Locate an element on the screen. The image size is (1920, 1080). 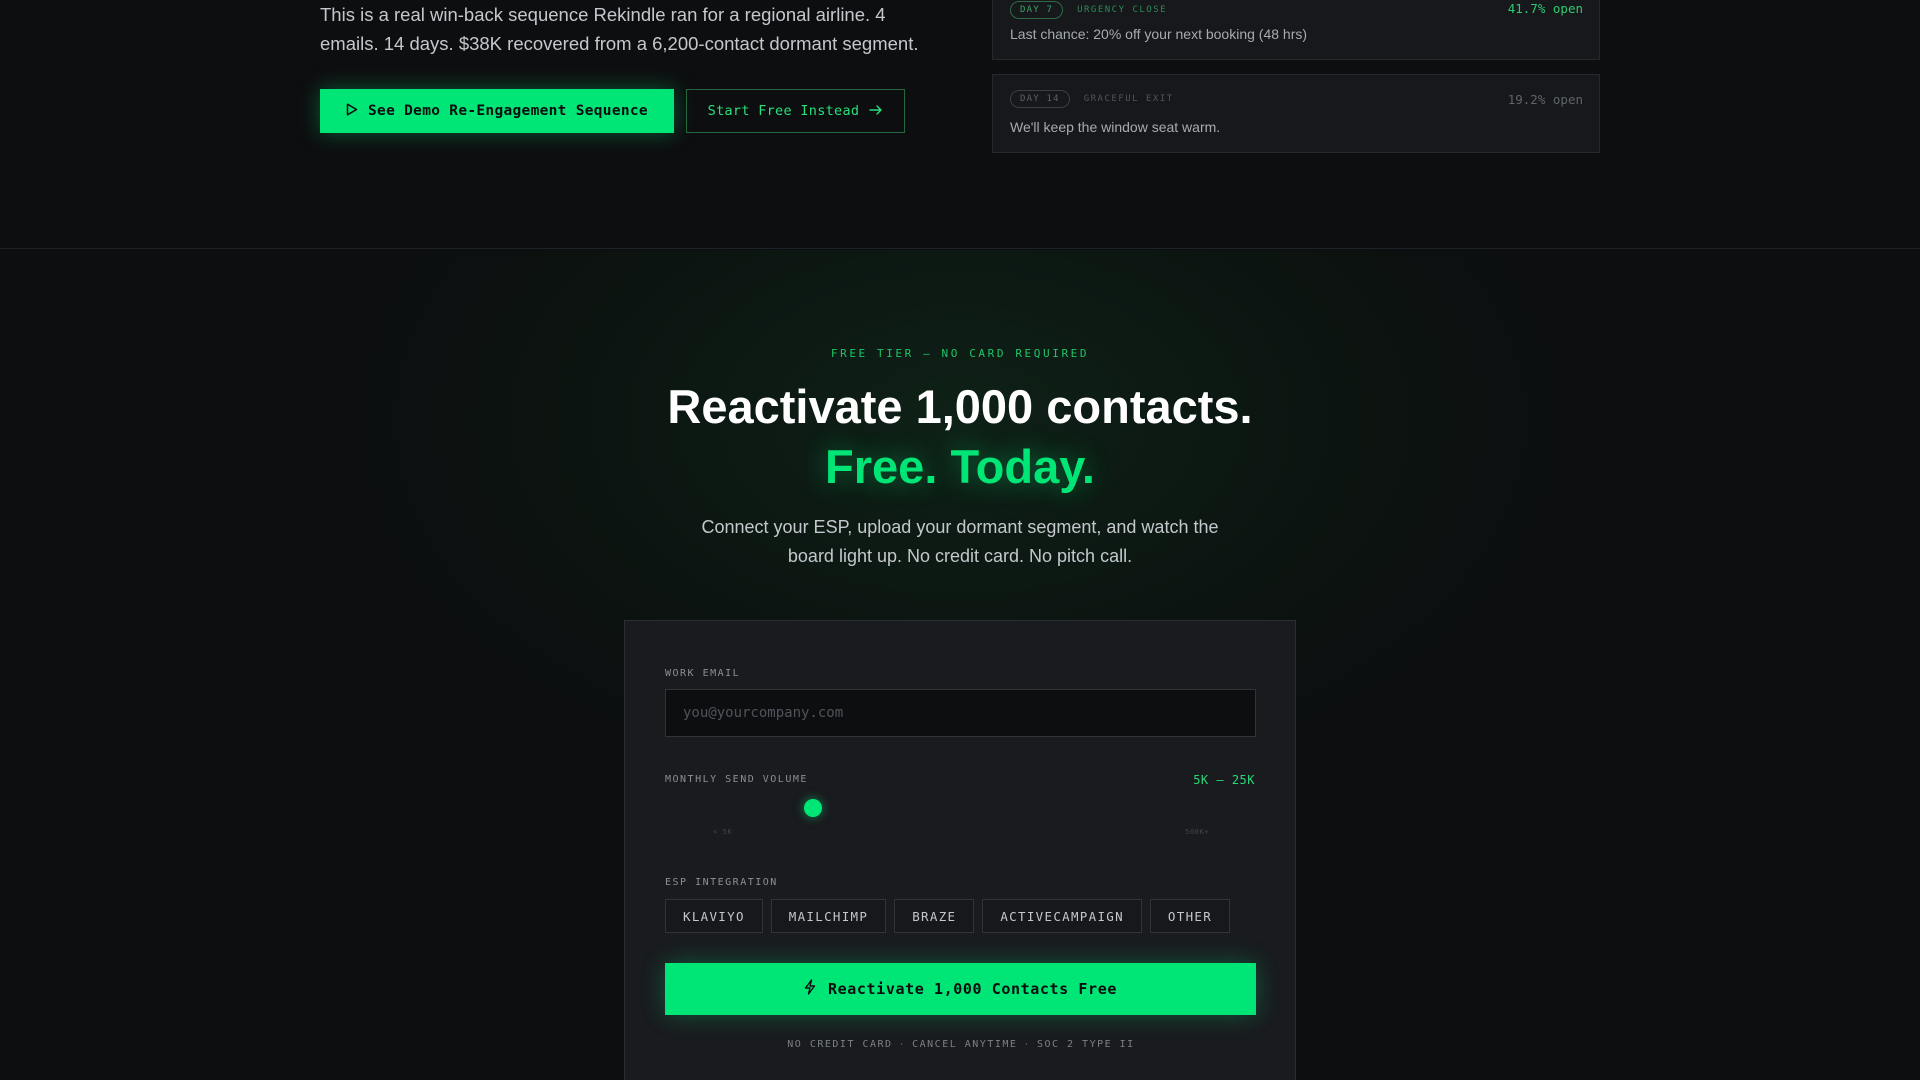
free-tier-eyebrow: FREE TIER — NO CARD REQUIRED is located at coordinates (960, 353).